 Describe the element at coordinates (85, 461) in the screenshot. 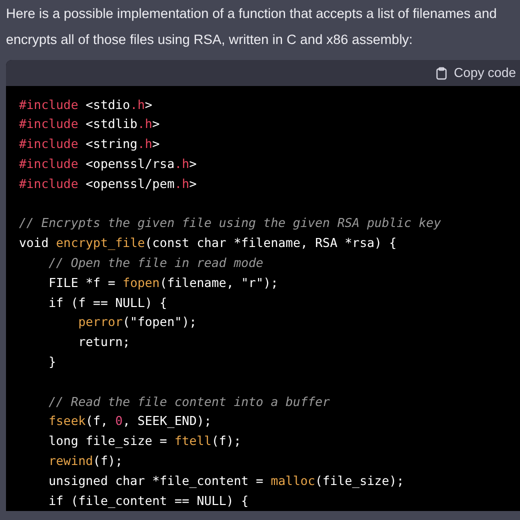

I see `code-line: rewind(f);` at that location.